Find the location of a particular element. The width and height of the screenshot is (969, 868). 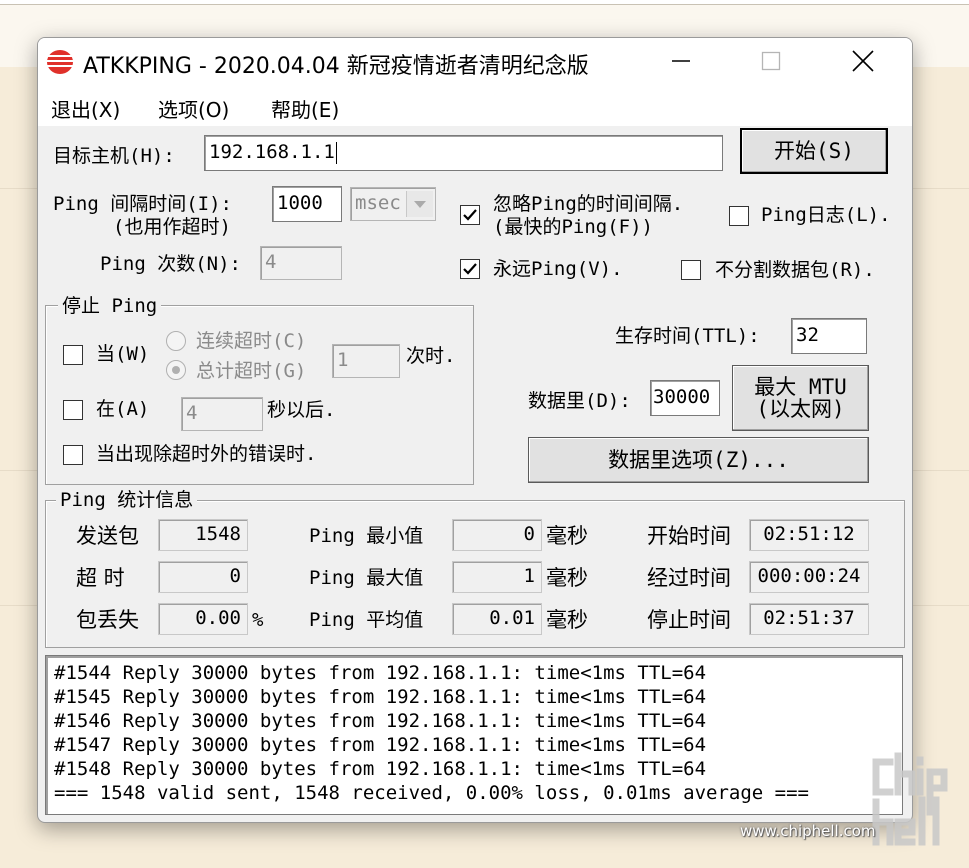

ignore-interval-checkbox is located at coordinates (470, 215).